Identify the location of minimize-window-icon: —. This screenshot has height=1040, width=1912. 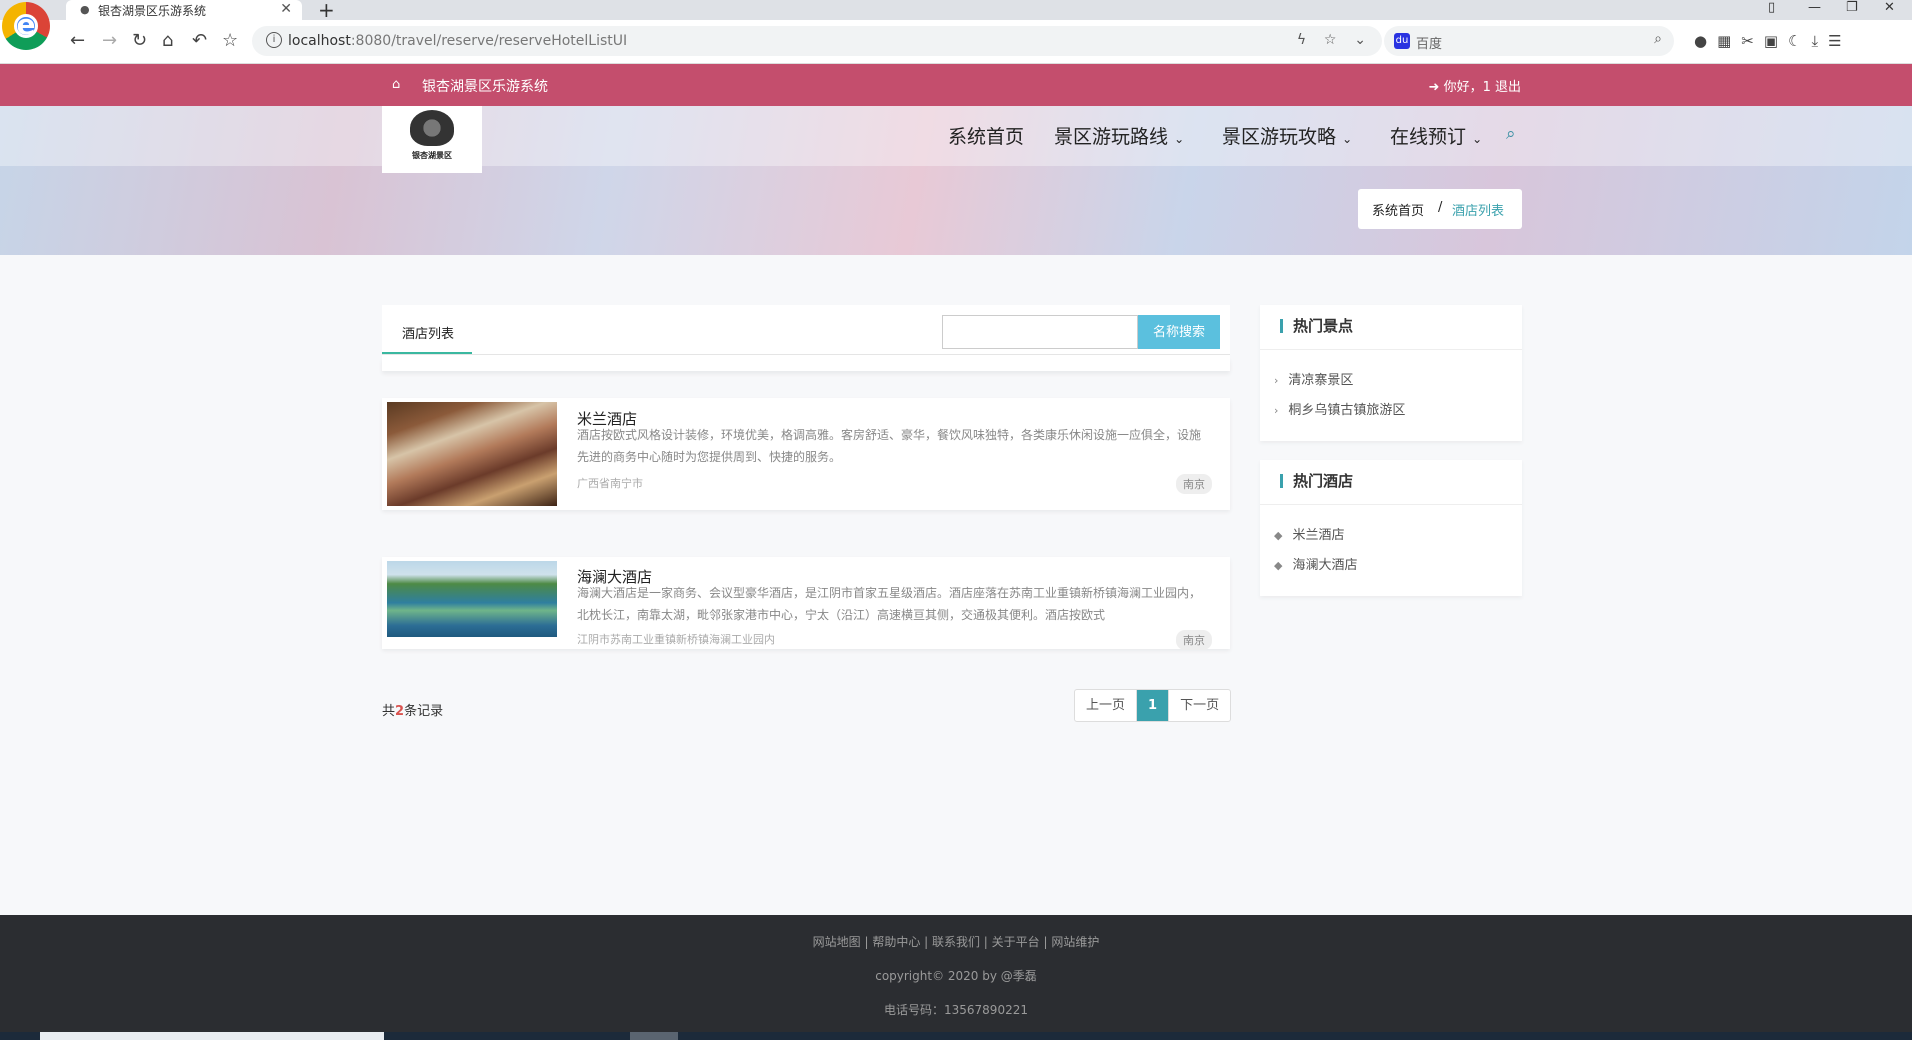
(1814, 7).